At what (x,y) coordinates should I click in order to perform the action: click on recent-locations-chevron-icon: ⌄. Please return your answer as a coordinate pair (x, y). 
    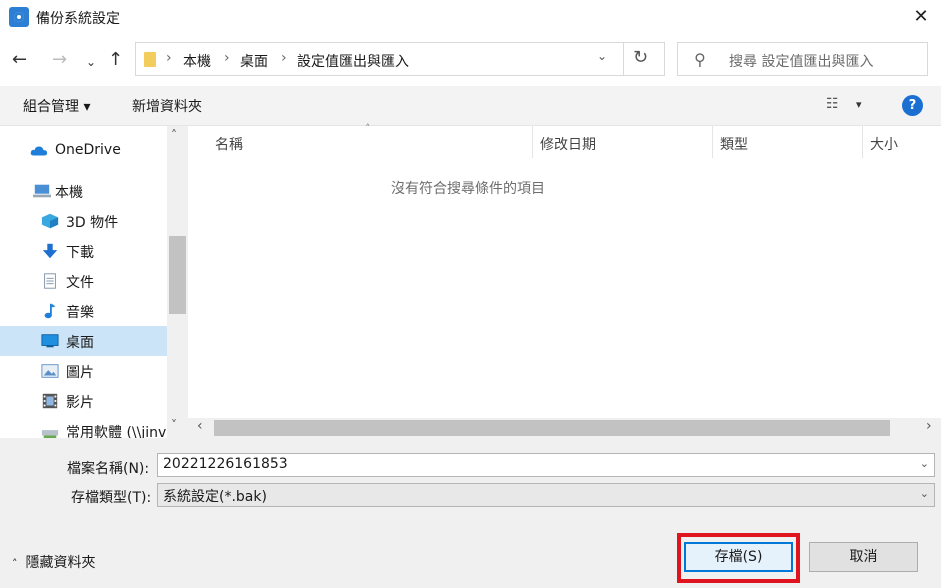
    Looking at the image, I should click on (91, 62).